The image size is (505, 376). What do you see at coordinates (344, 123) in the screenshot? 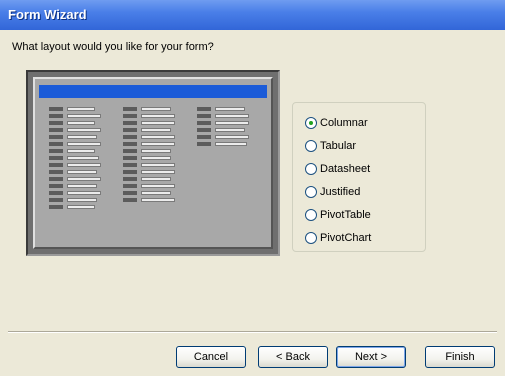
I see `option-label: Columnar` at bounding box center [344, 123].